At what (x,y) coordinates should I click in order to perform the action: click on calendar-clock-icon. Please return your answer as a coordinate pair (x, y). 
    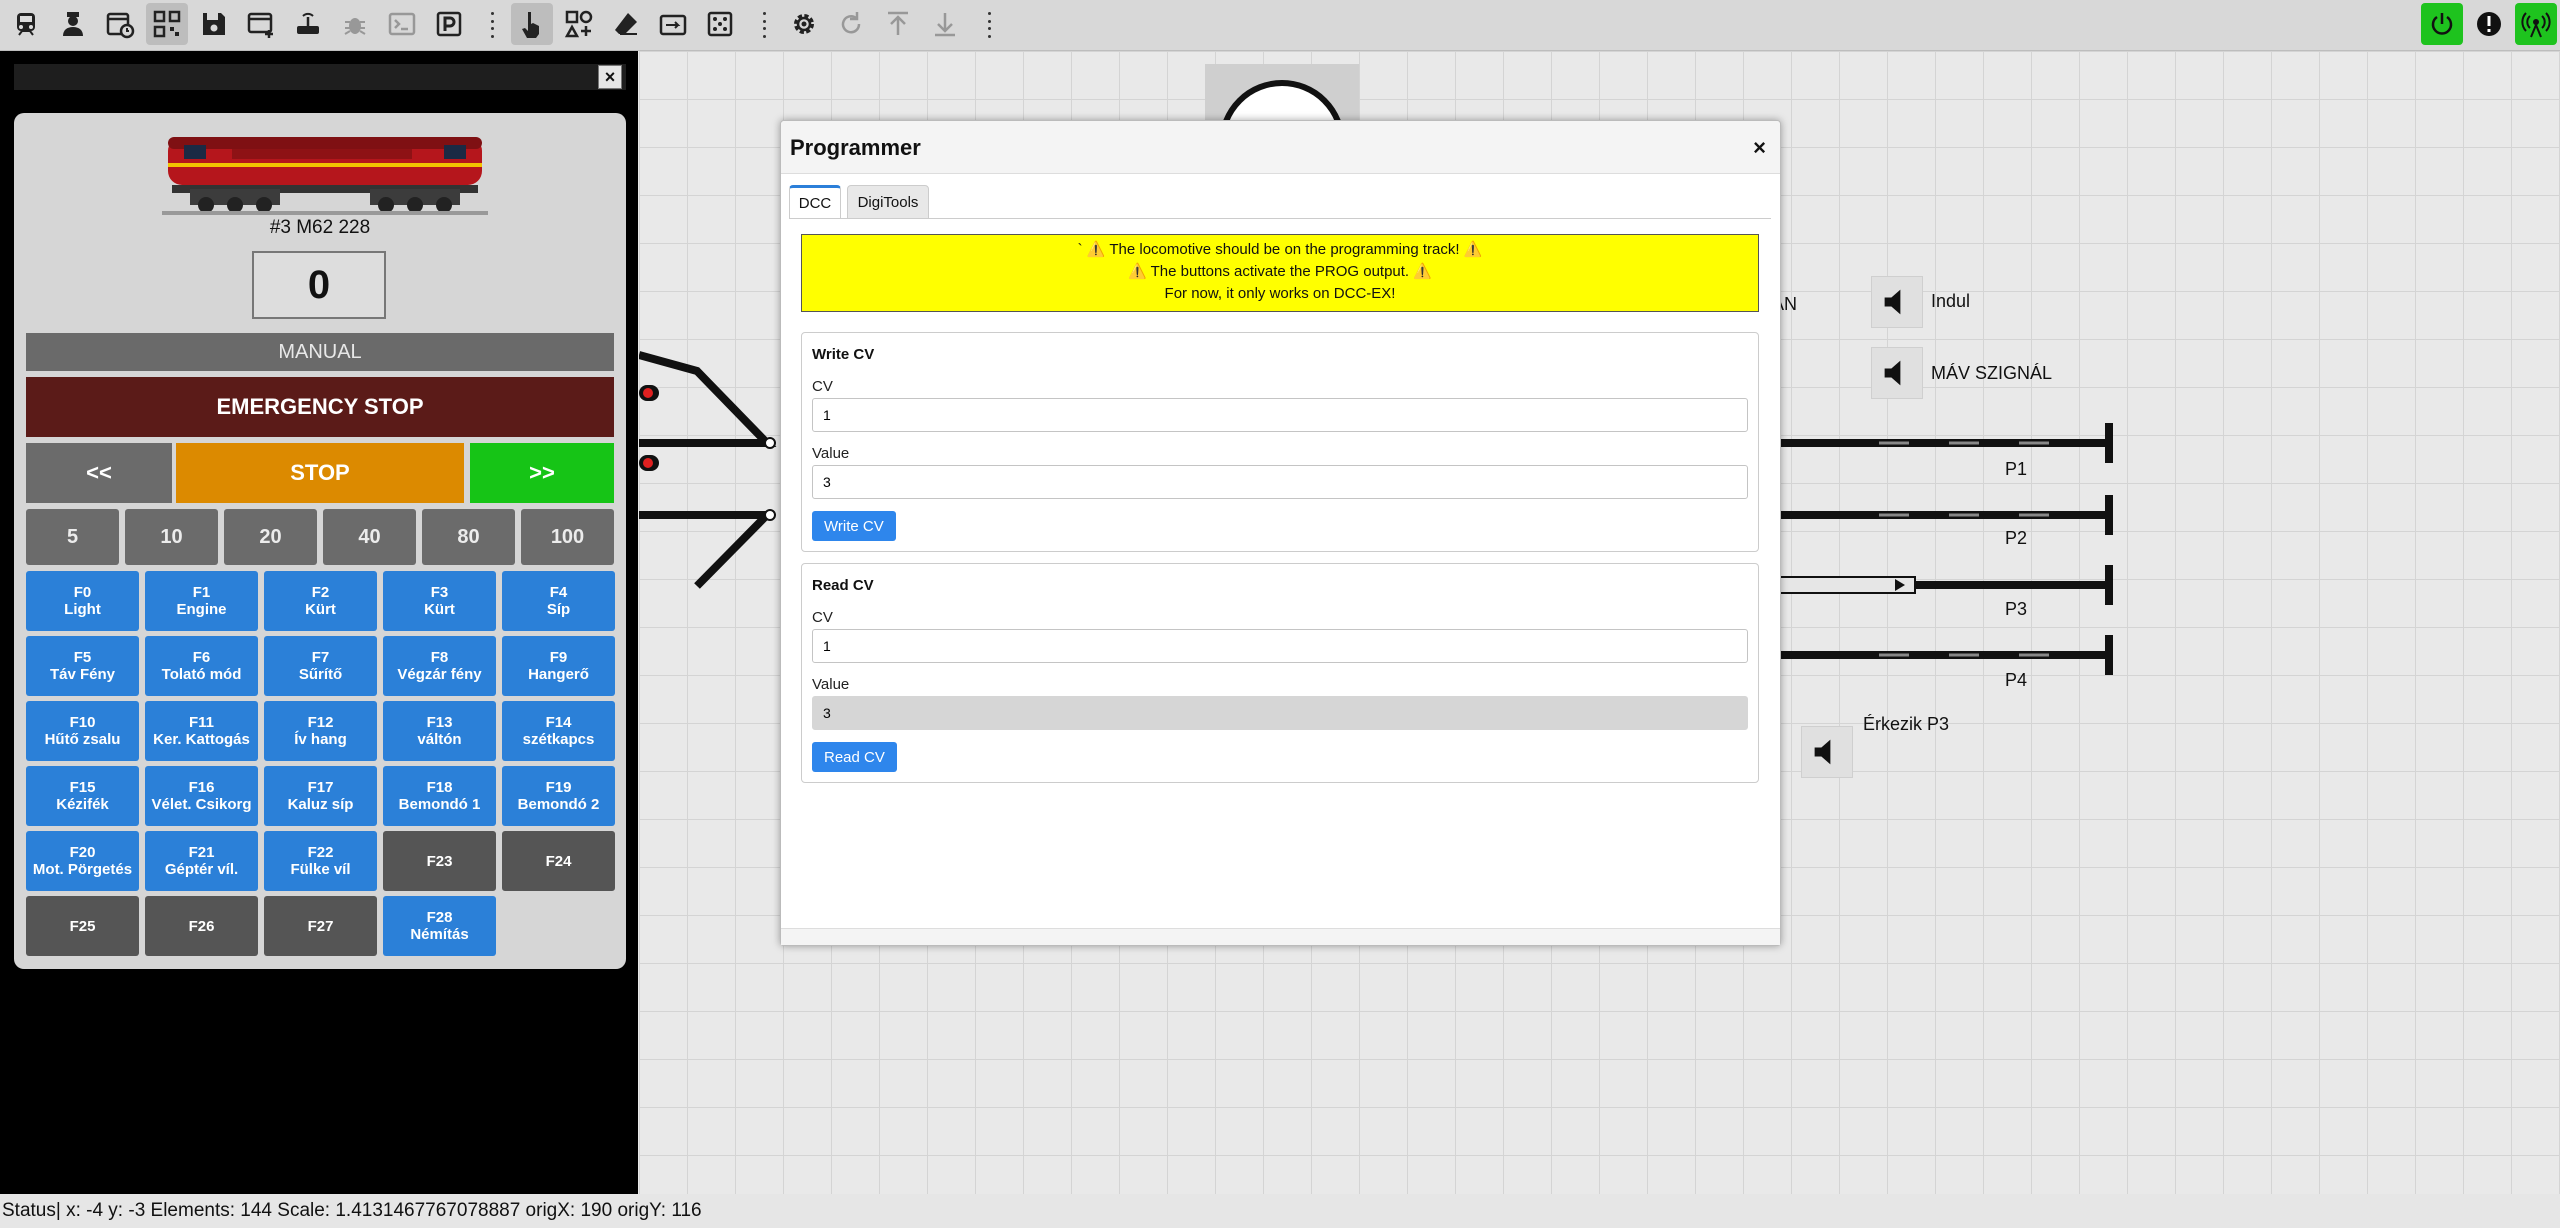
    Looking at the image, I should click on (120, 24).